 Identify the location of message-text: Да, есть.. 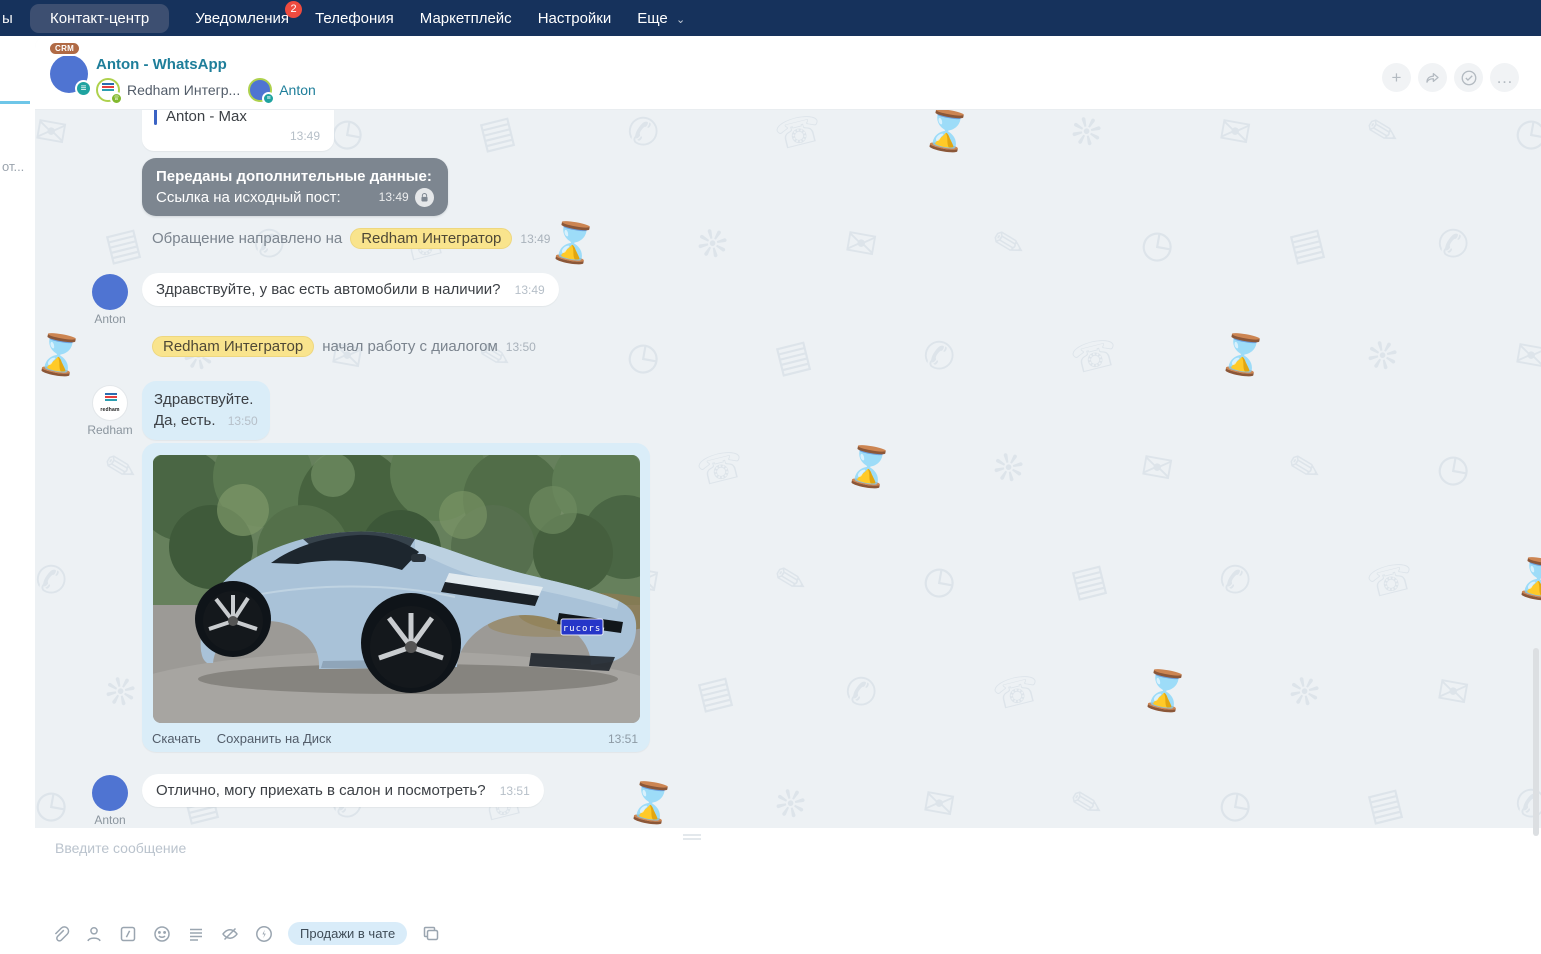
(185, 420).